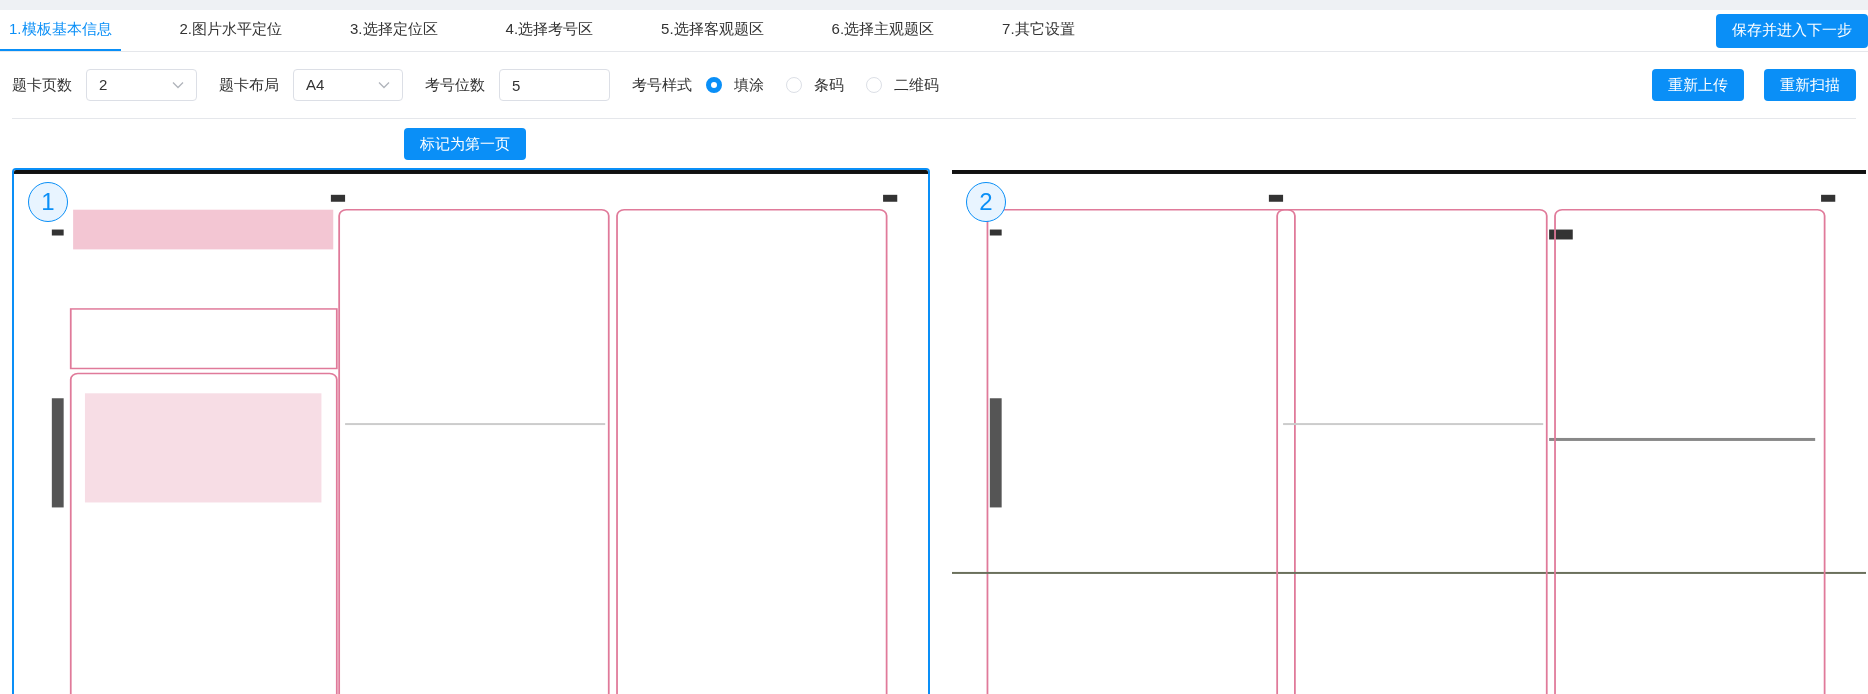  Describe the element at coordinates (394, 30) in the screenshot. I see `tab: 3.选择定位区` at that location.